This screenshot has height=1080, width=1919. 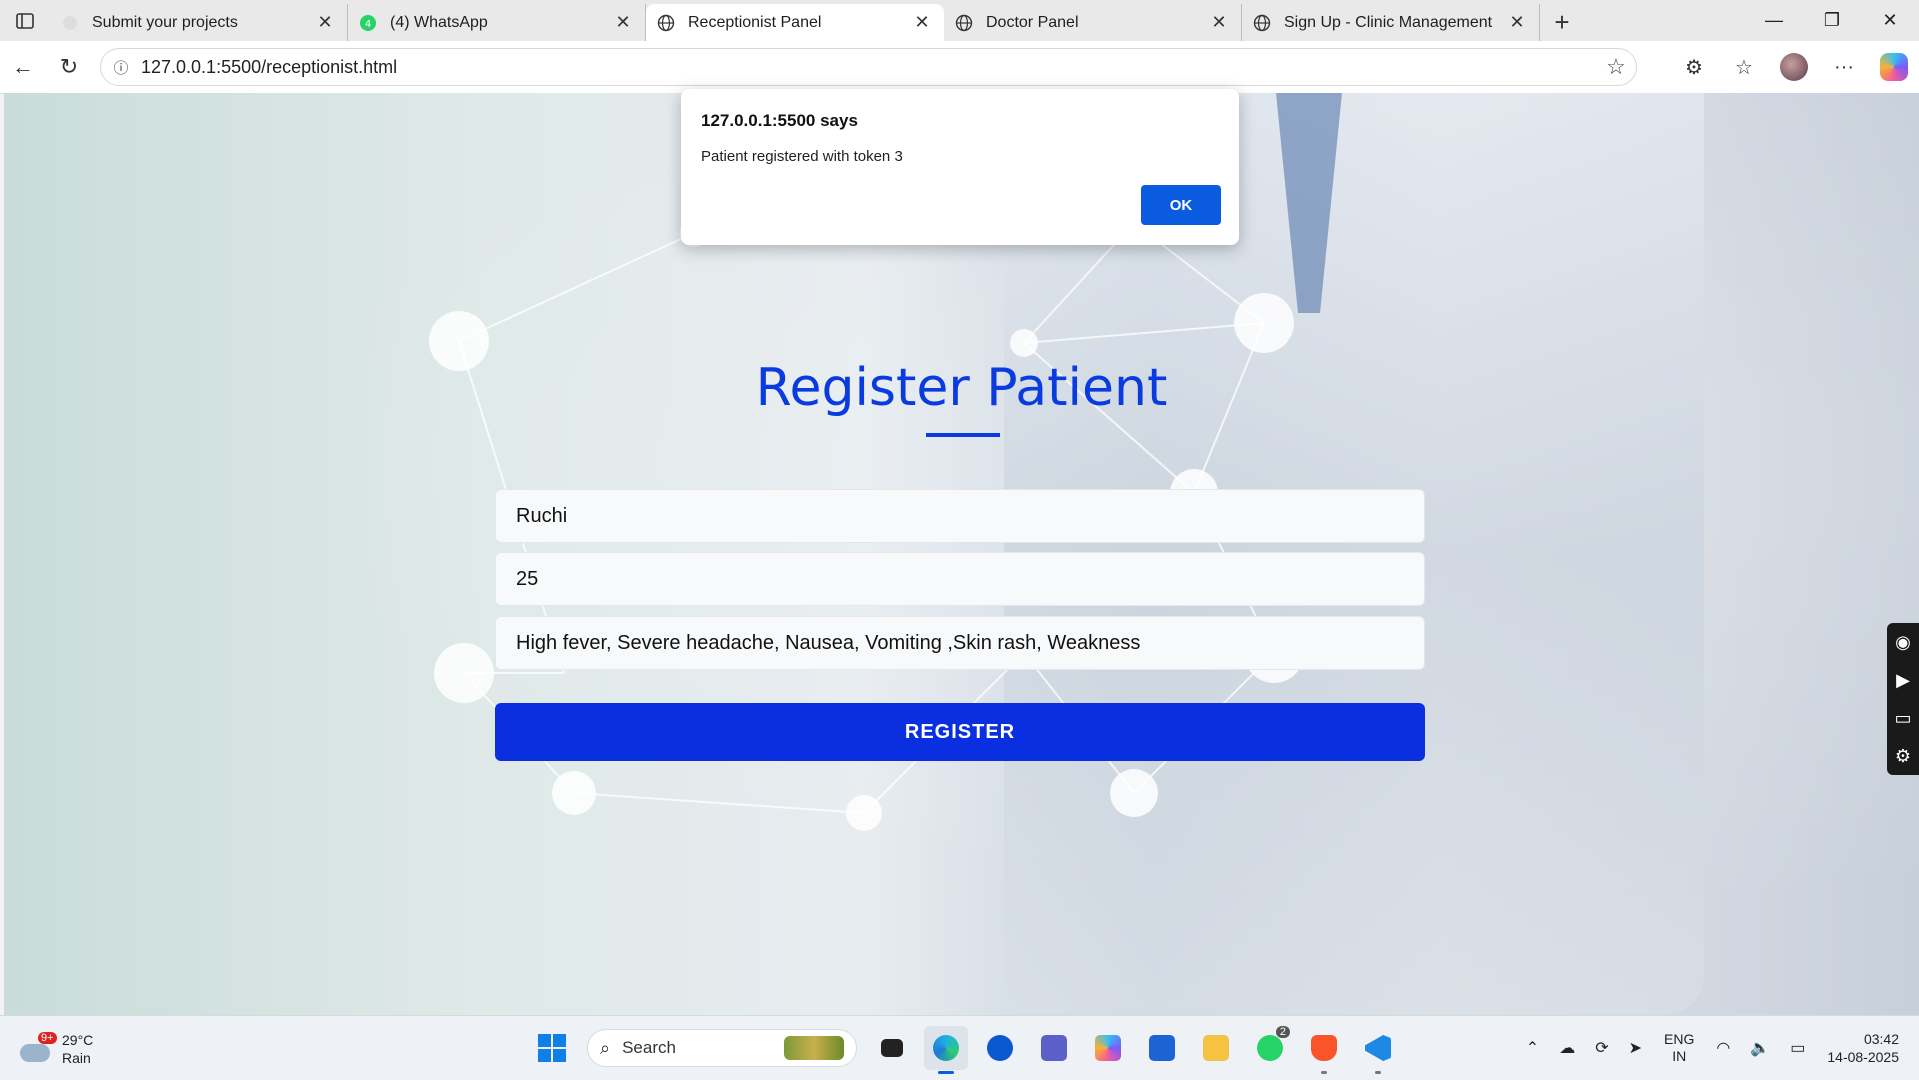 I want to click on copilot-icon, so click(x=1894, y=67).